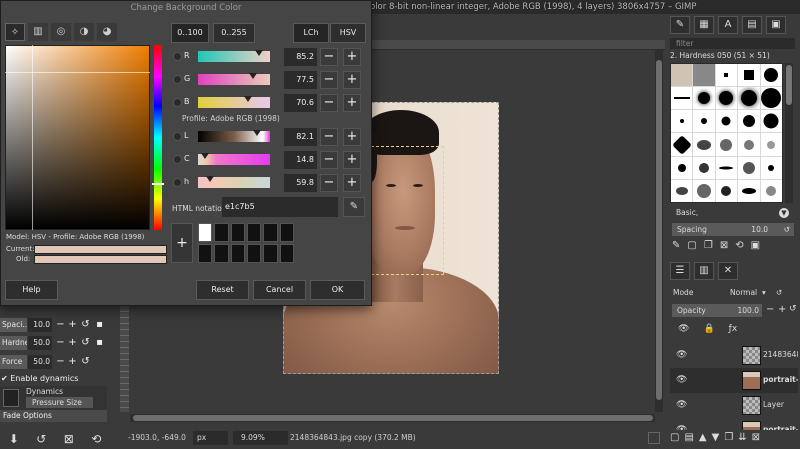 The height and width of the screenshot is (449, 800). What do you see at coordinates (724, 247) in the screenshot?
I see `delete-brush-icon: ⊠` at bounding box center [724, 247].